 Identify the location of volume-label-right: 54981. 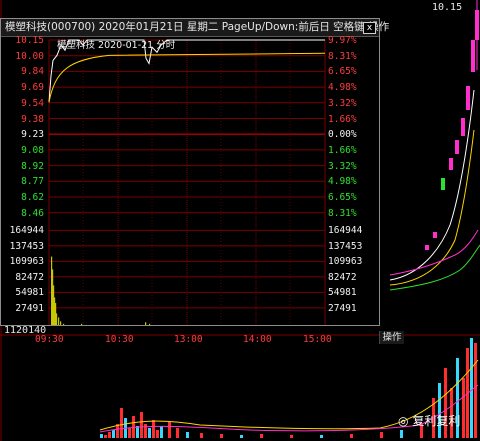
(342, 293).